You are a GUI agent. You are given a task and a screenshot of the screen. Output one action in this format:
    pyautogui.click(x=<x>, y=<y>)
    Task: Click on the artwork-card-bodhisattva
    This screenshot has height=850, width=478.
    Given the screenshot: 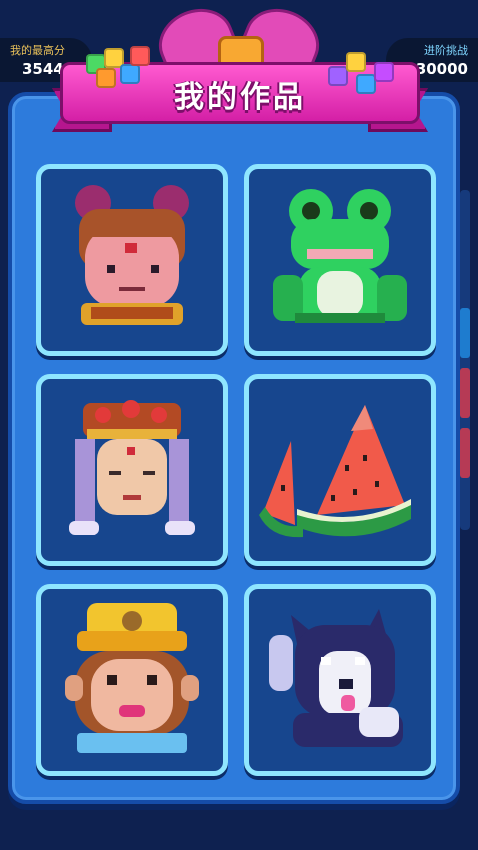 What is the action you would take?
    pyautogui.click(x=132, y=470)
    